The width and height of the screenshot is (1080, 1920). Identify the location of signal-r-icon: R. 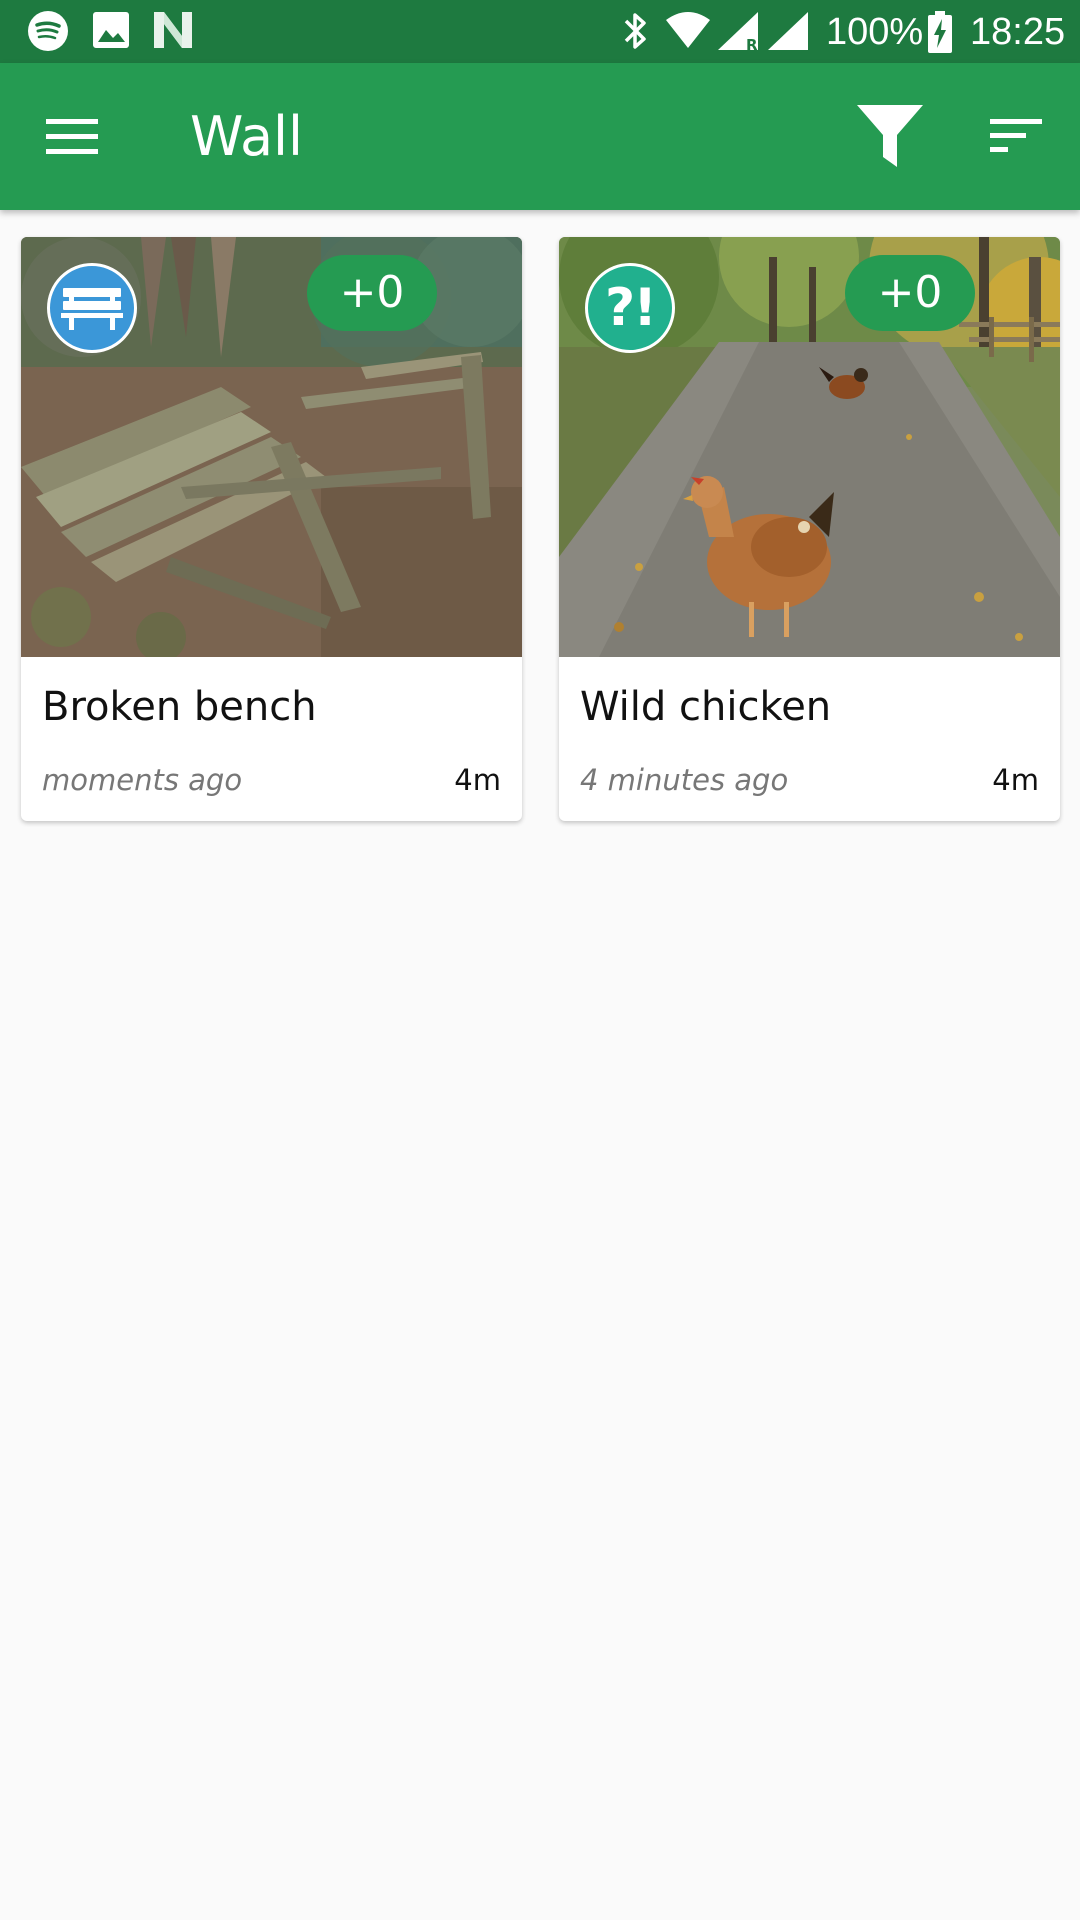
(738, 32).